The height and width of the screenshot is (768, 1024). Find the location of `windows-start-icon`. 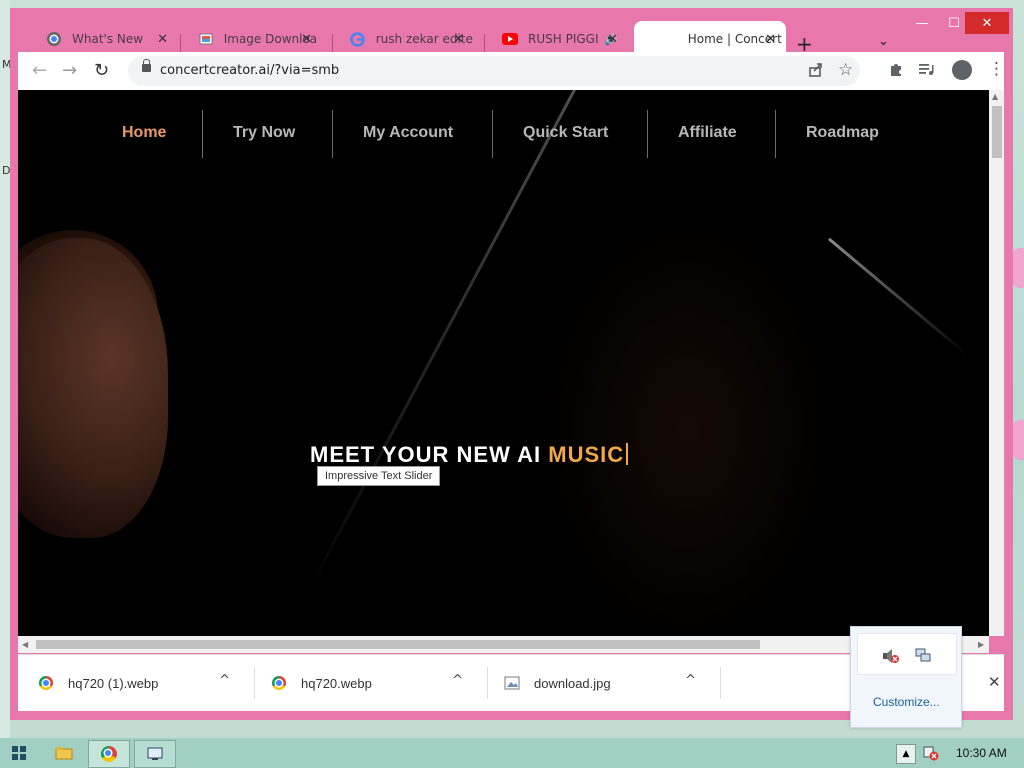

windows-start-icon is located at coordinates (19, 753).